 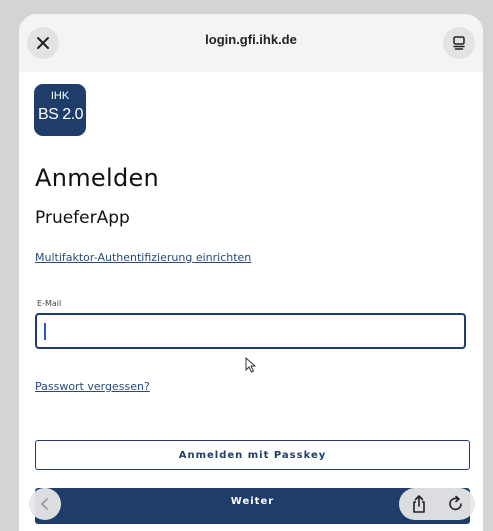 I want to click on close-button, so click(x=43, y=43).